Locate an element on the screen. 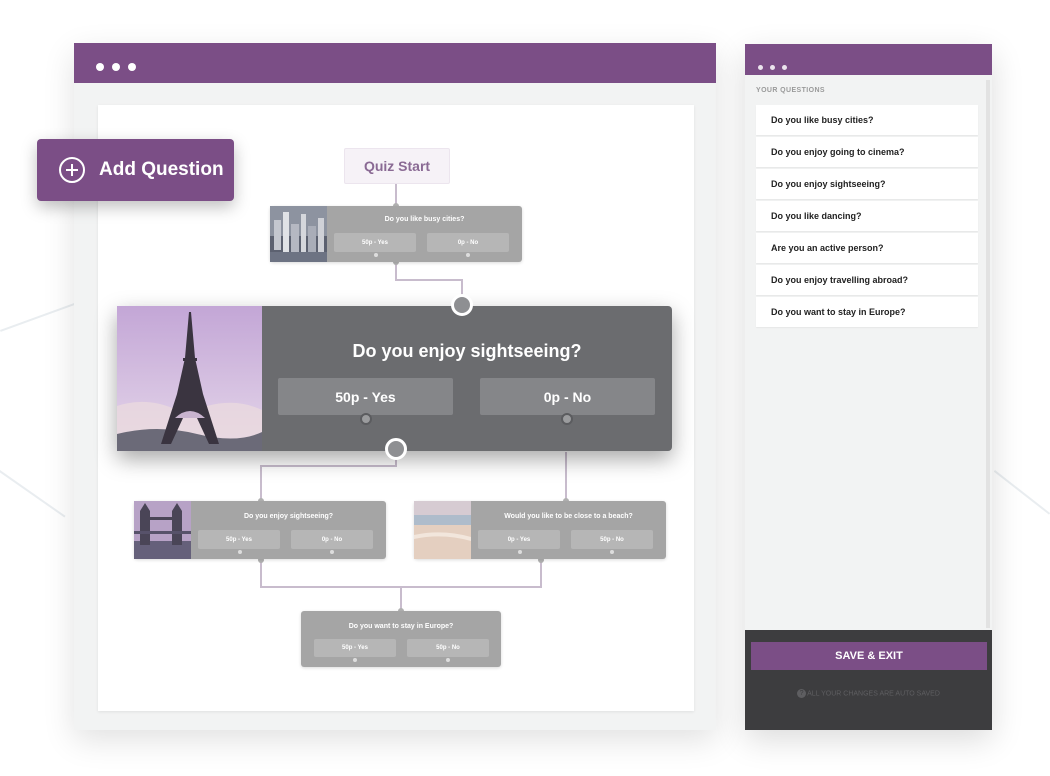 Image resolution: width=1050 pixels, height=776 pixels. eiffel-tower-image is located at coordinates (189, 378).